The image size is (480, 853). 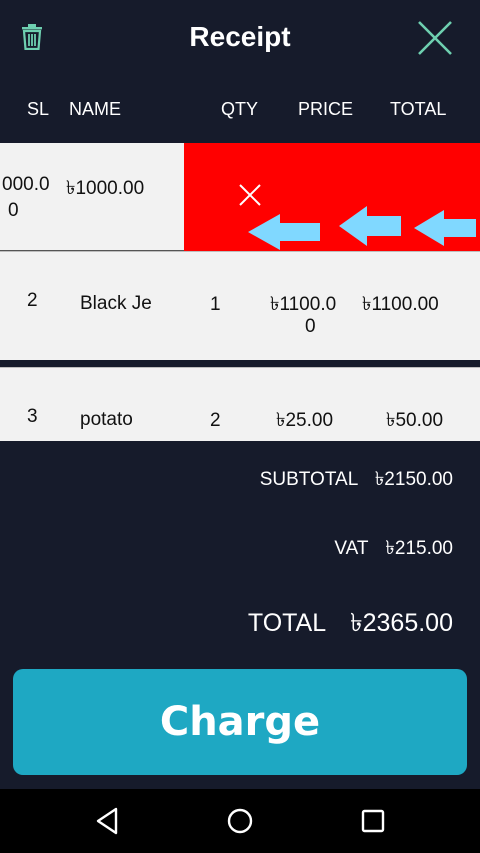 What do you see at coordinates (413, 479) in the screenshot?
I see `subtotal-value: ৳2150.00` at bounding box center [413, 479].